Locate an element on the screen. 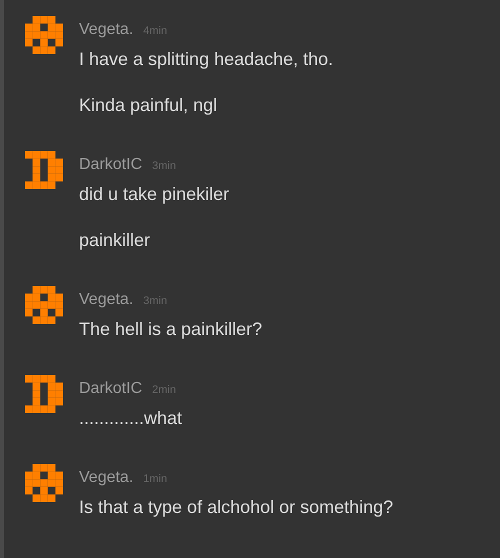 Image resolution: width=500 pixels, height=558 pixels. message-text: Kinda painful, ngl is located at coordinates (148, 105).